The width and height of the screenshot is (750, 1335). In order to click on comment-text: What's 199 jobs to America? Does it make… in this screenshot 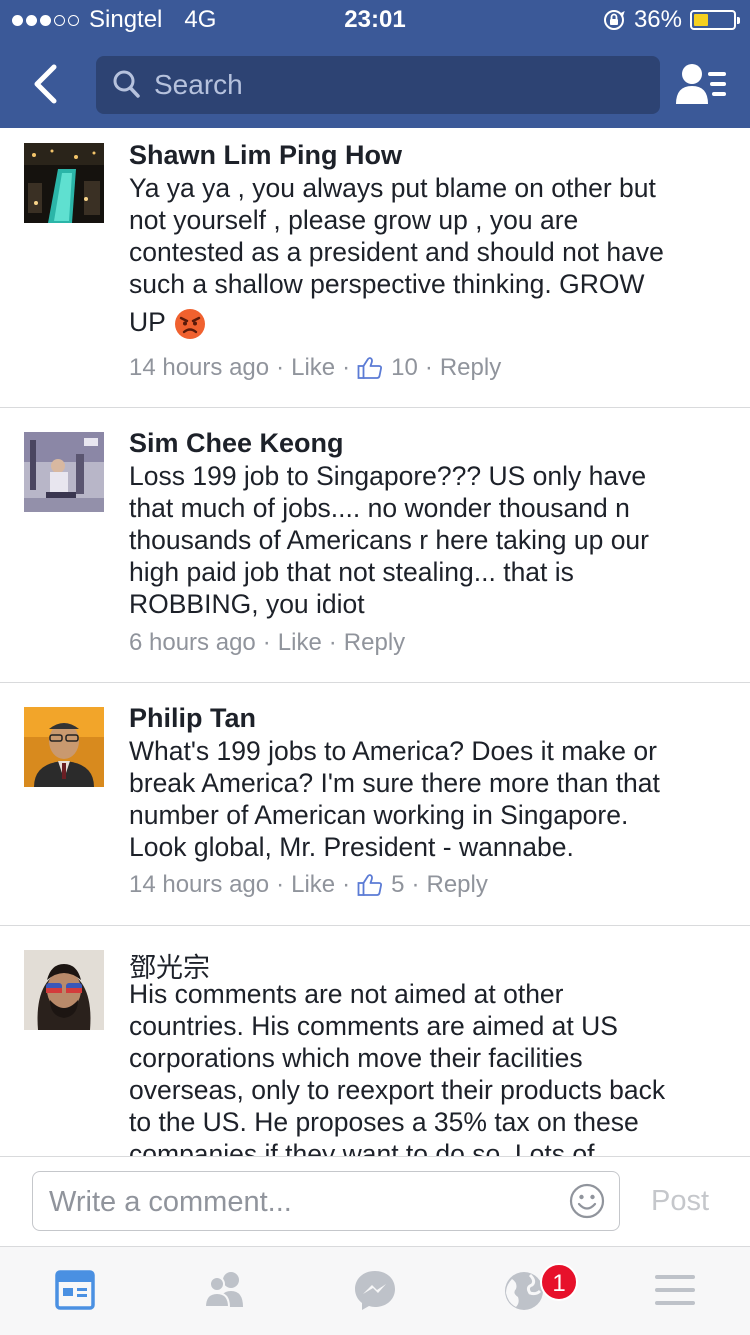, I will do `click(394, 799)`.